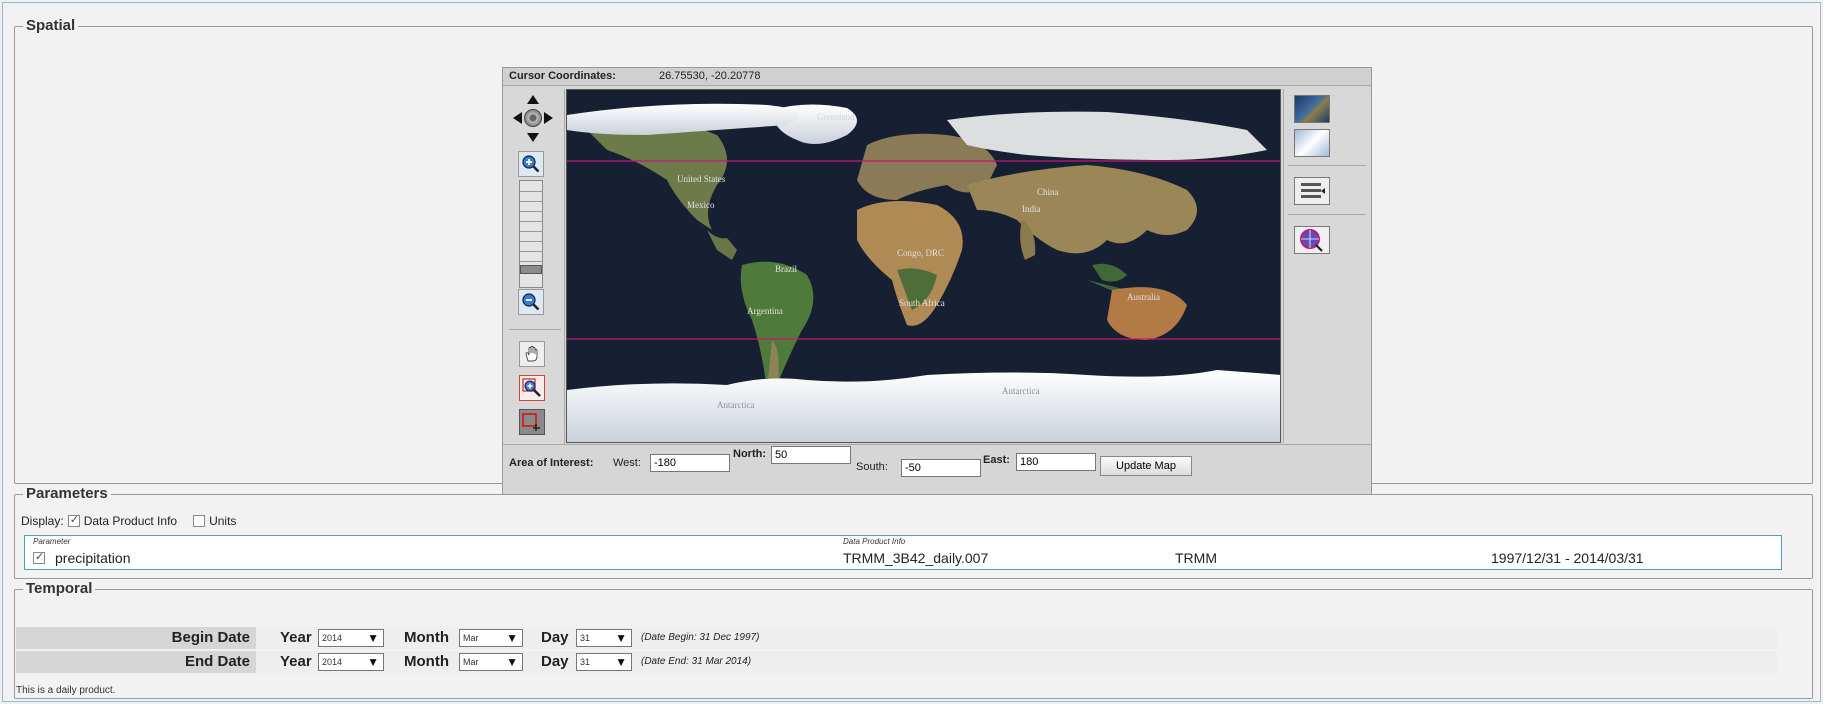 Image resolution: width=1823 pixels, height=704 pixels. What do you see at coordinates (996, 460) in the screenshot?
I see `aoi-east-label: East:` at bounding box center [996, 460].